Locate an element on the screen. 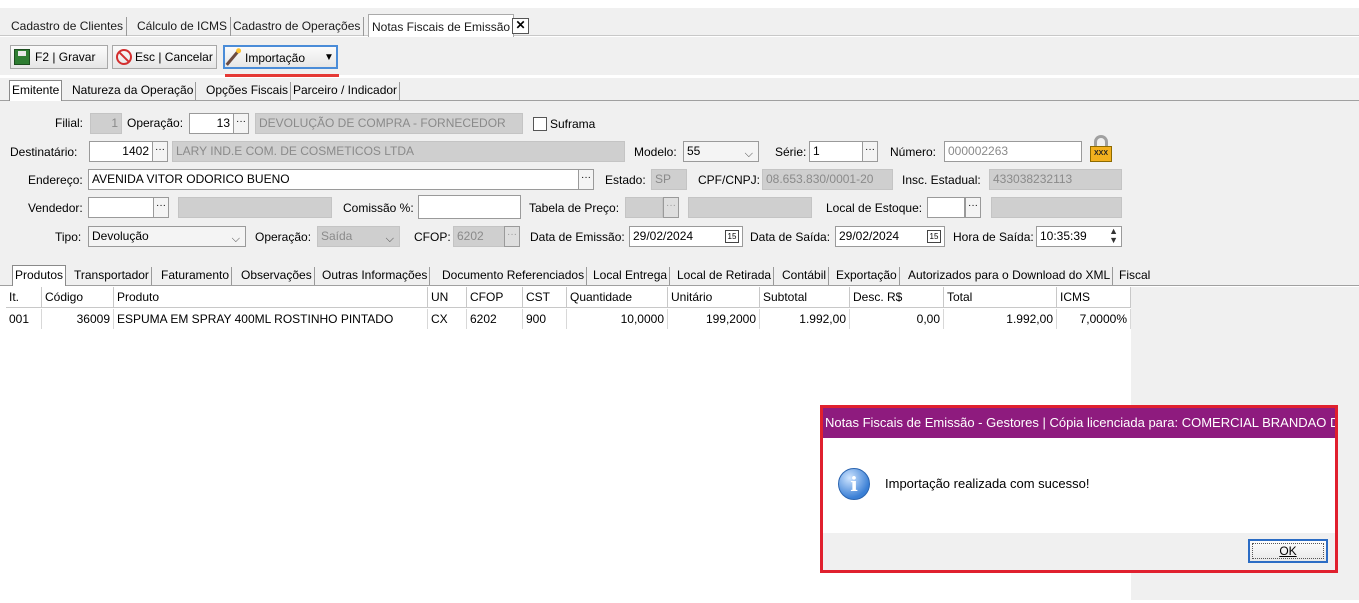  destinatario-label: Destinatário: is located at coordinates (44, 152).